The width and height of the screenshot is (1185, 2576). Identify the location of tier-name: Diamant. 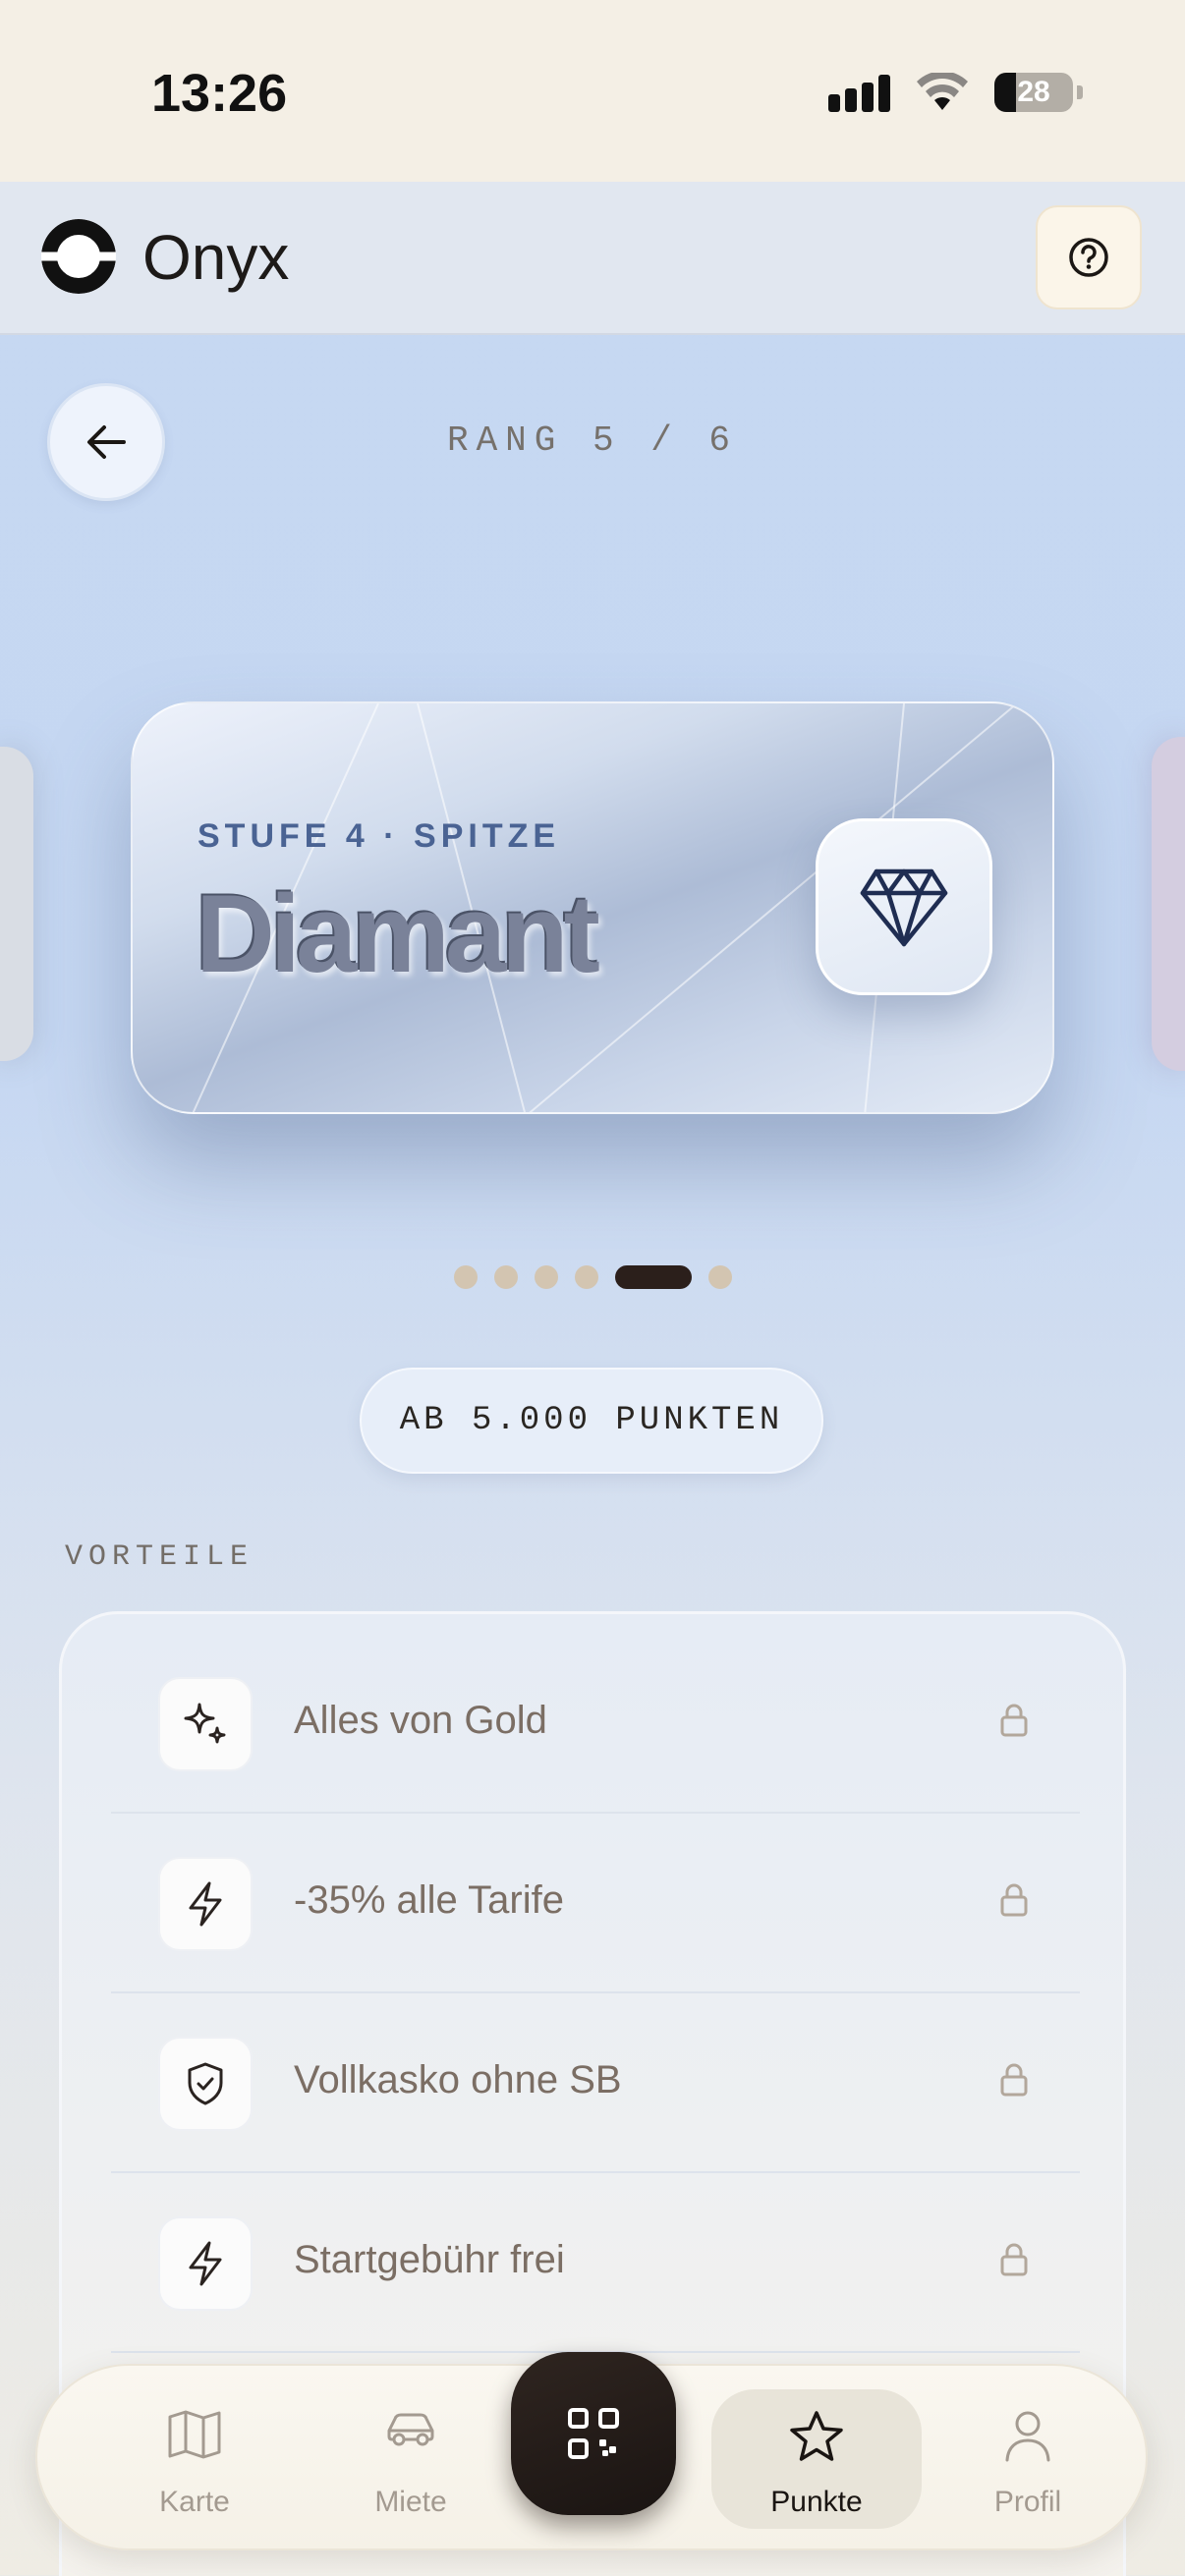
(398, 933).